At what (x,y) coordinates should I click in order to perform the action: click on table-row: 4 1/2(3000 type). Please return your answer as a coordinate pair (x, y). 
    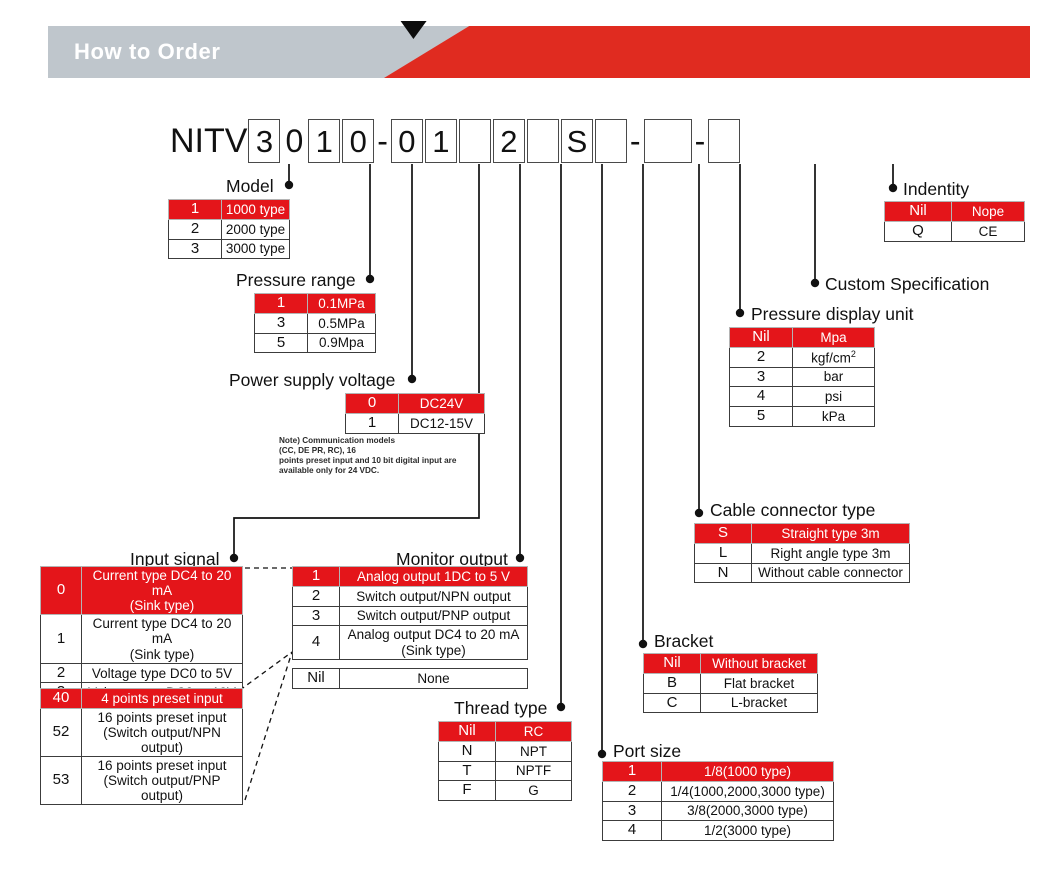
    Looking at the image, I should click on (718, 831).